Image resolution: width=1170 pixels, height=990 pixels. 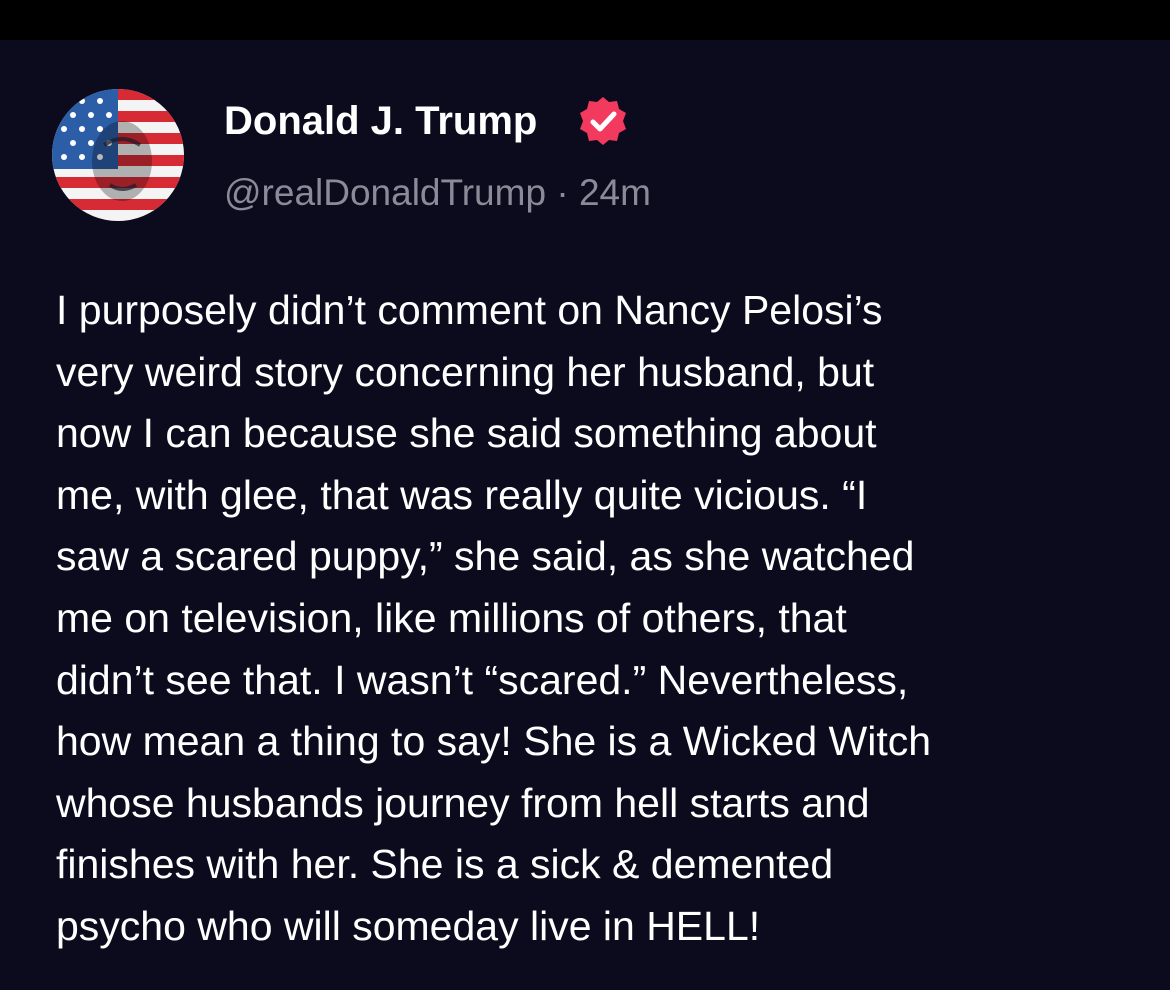 What do you see at coordinates (615, 192) in the screenshot?
I see `post-timestamp: 24m` at bounding box center [615, 192].